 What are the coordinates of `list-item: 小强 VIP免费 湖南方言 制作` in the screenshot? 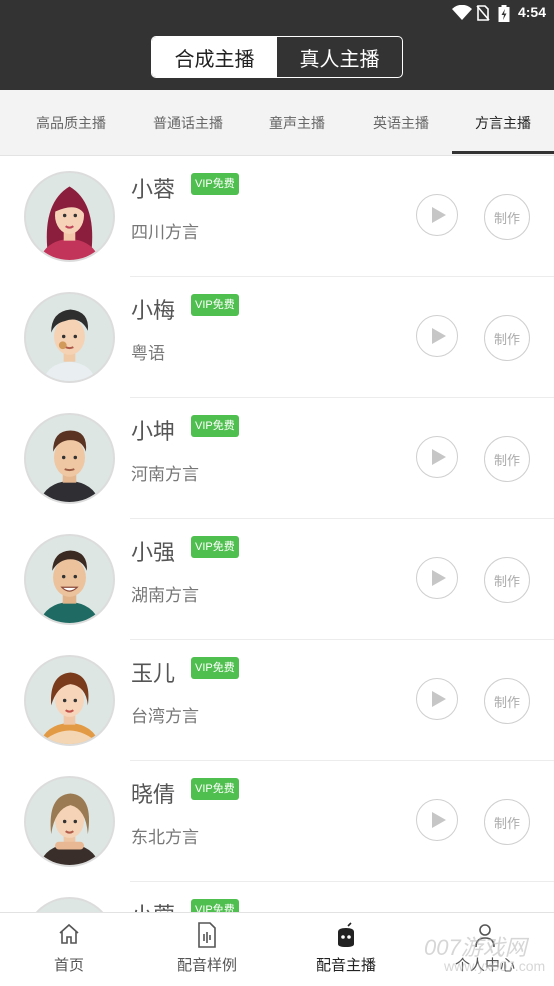 It's located at (277, 579).